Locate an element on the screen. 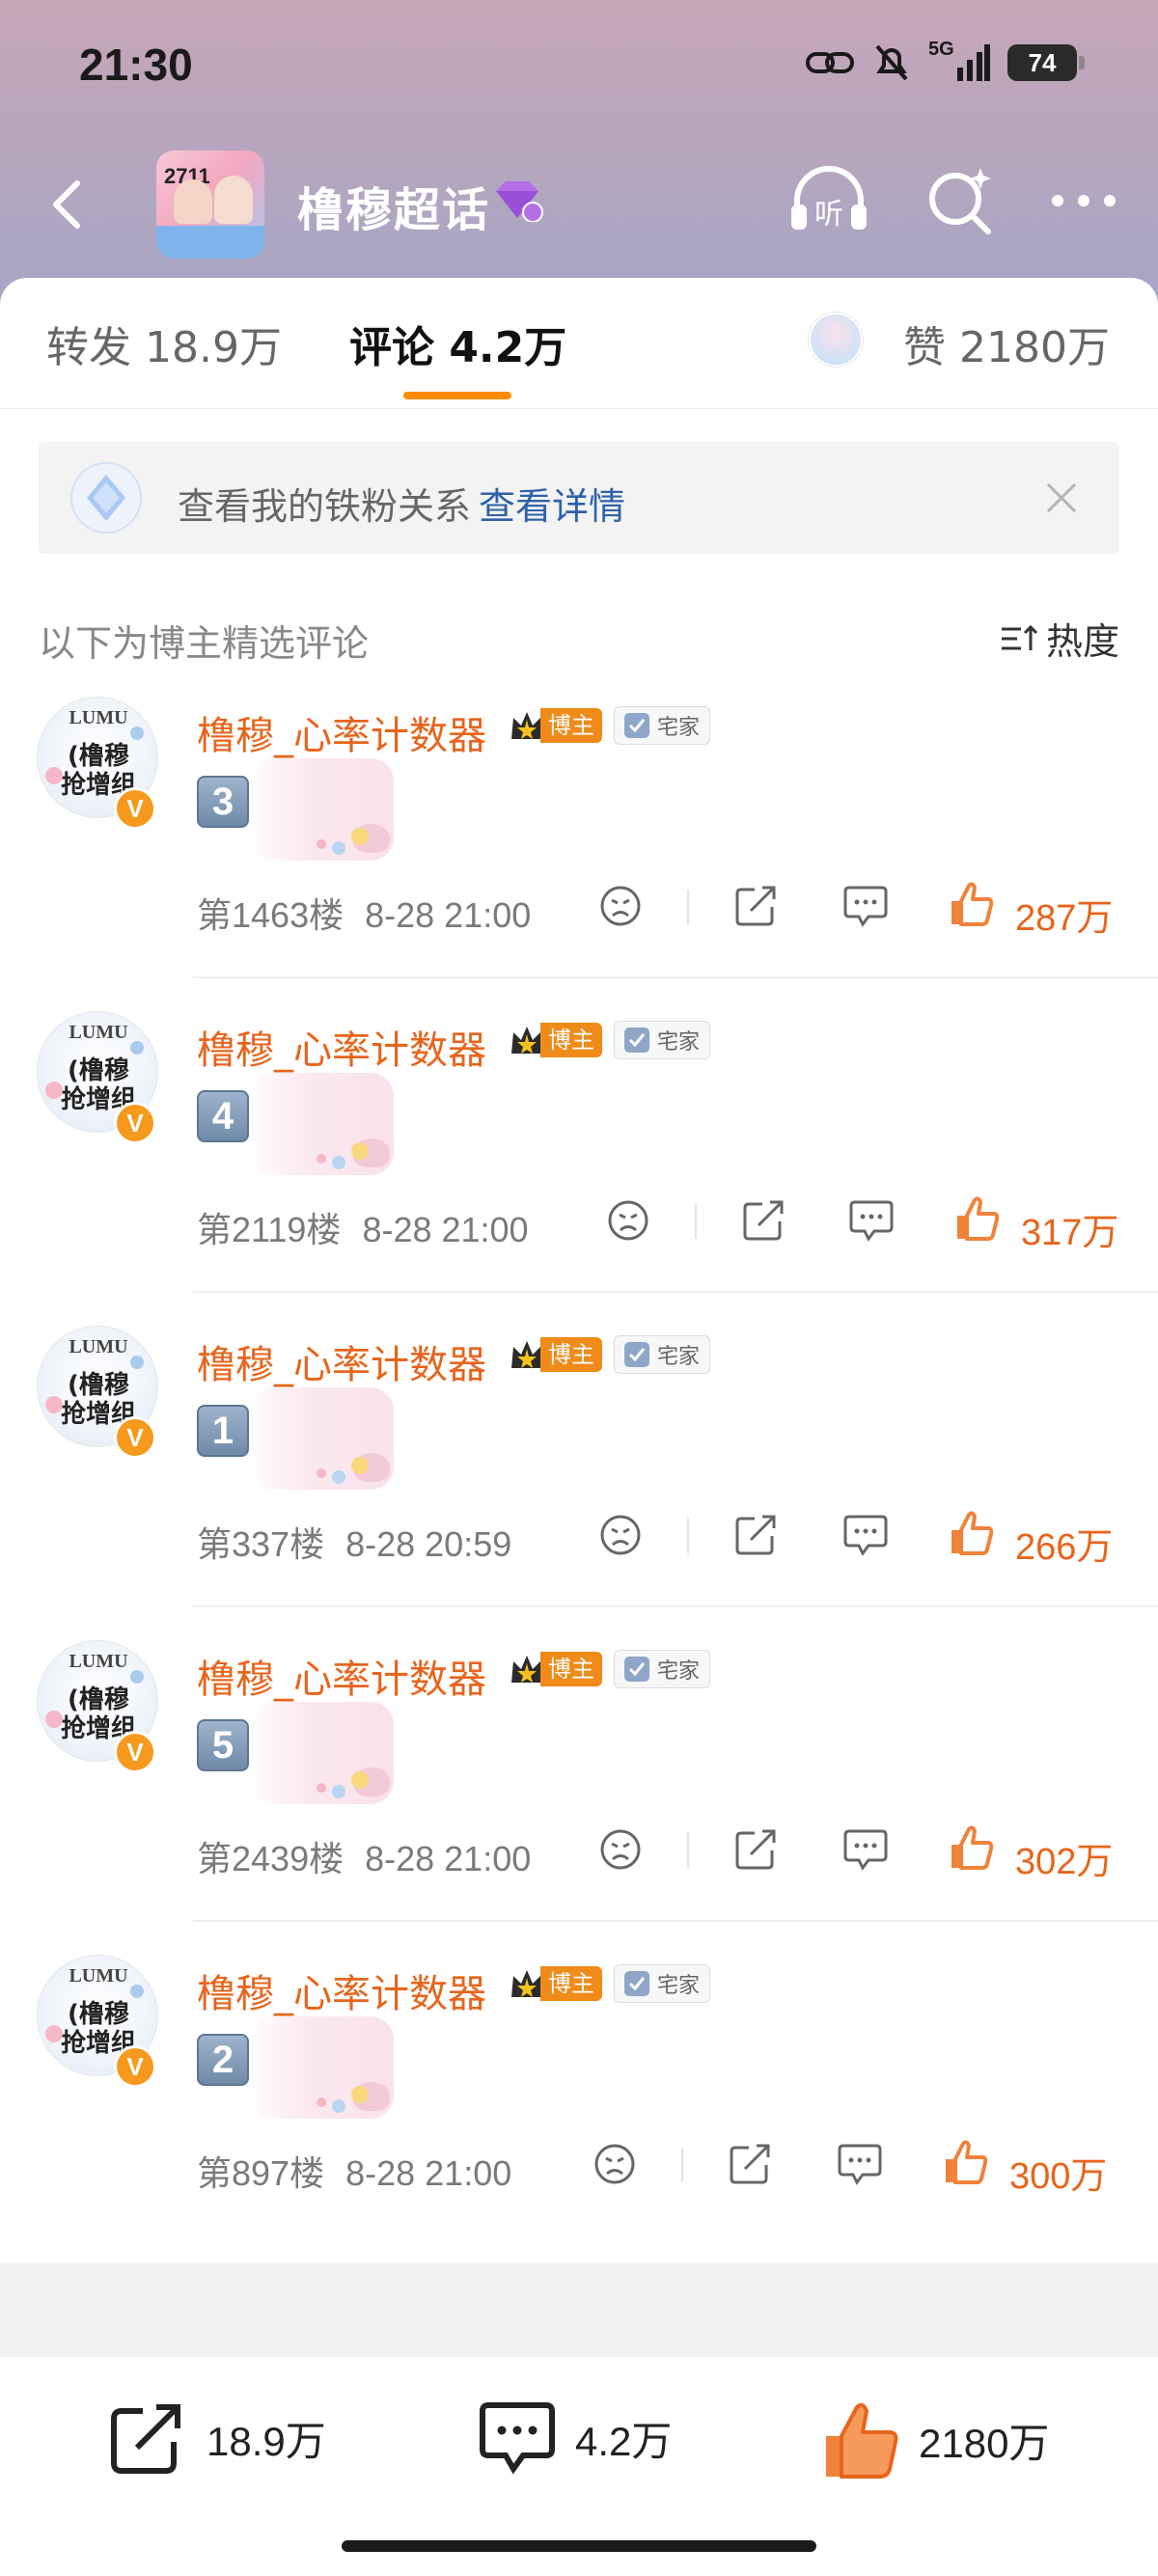  fan-banner-label: 查看我的铁粉关系 is located at coordinates (325, 506).